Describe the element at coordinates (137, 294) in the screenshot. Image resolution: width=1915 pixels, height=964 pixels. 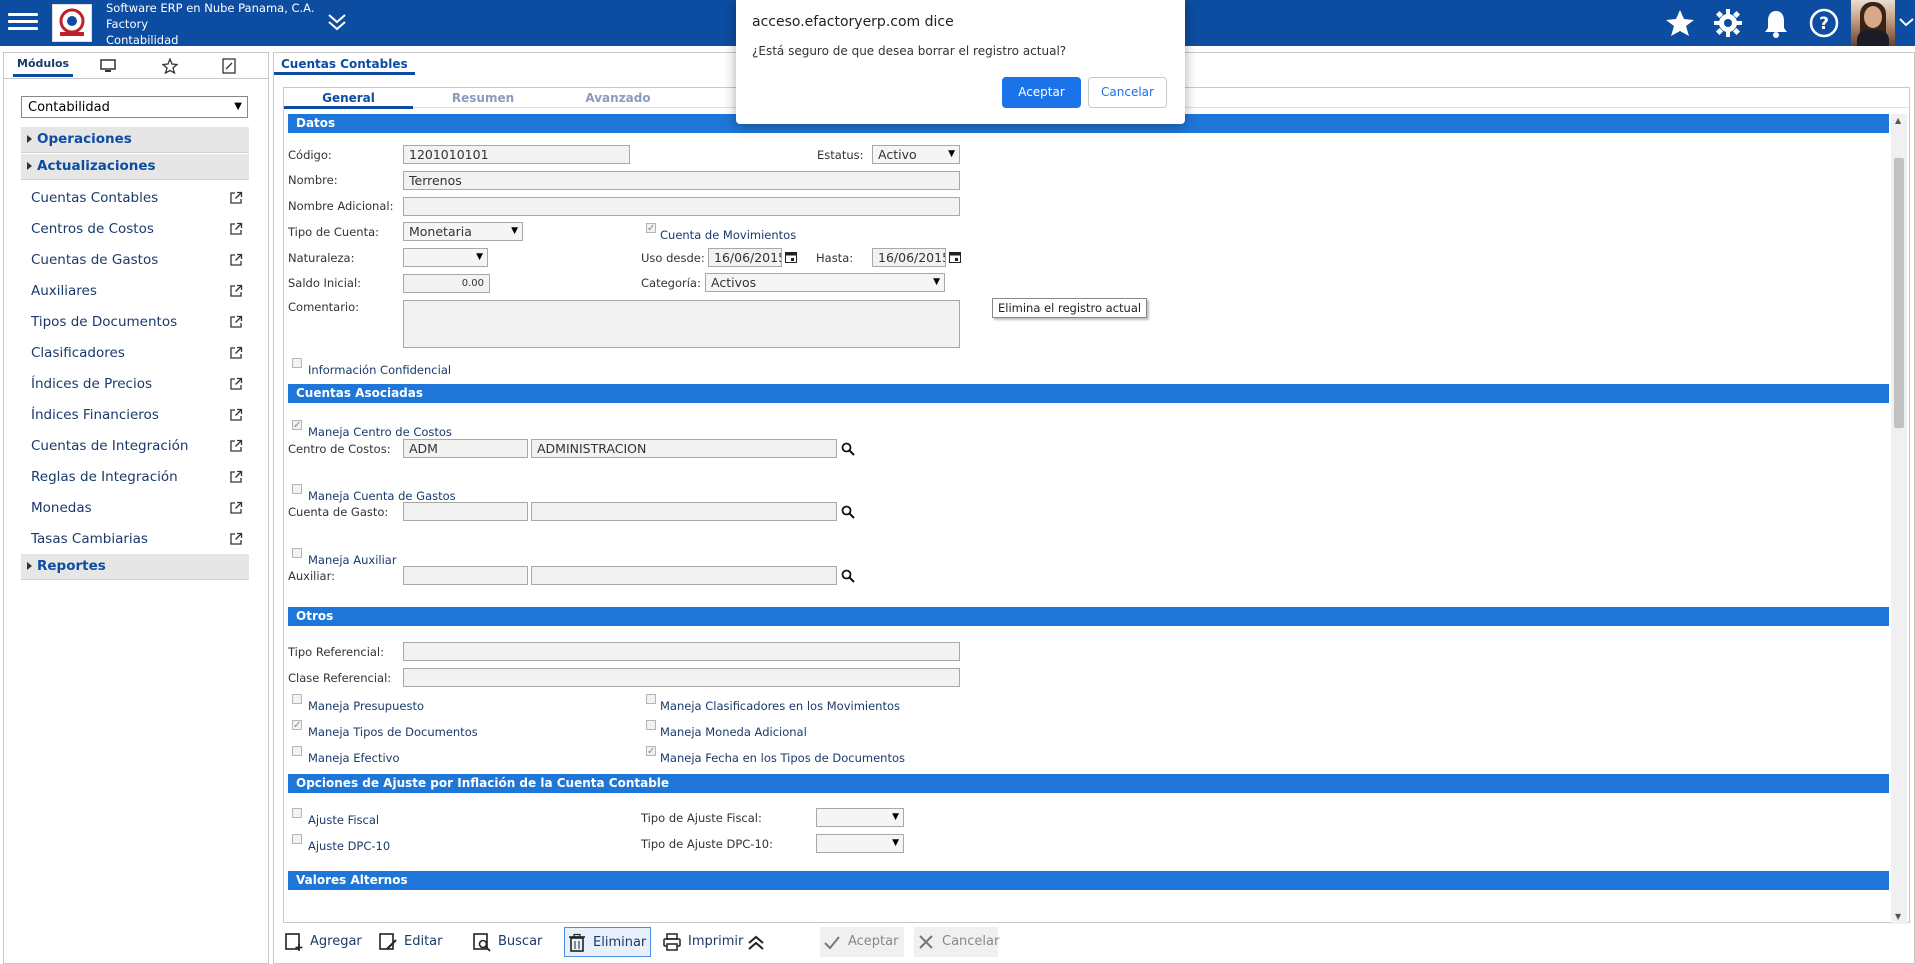
I see `sidebar-item: Auxiliares` at that location.